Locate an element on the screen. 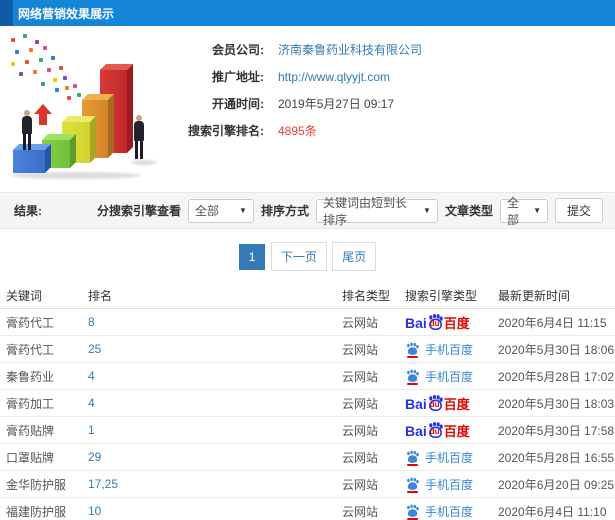 This screenshot has width=615, height=520. table-row: 膏药代工 25 云网站 Bai du 百度 is located at coordinates (307, 349).